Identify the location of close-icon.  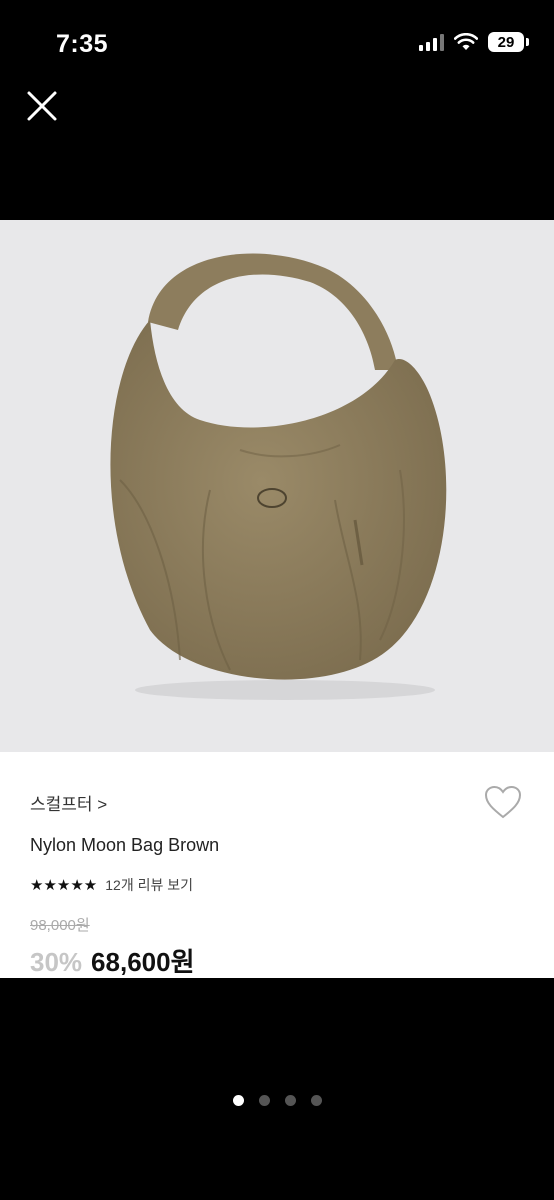
(42, 106).